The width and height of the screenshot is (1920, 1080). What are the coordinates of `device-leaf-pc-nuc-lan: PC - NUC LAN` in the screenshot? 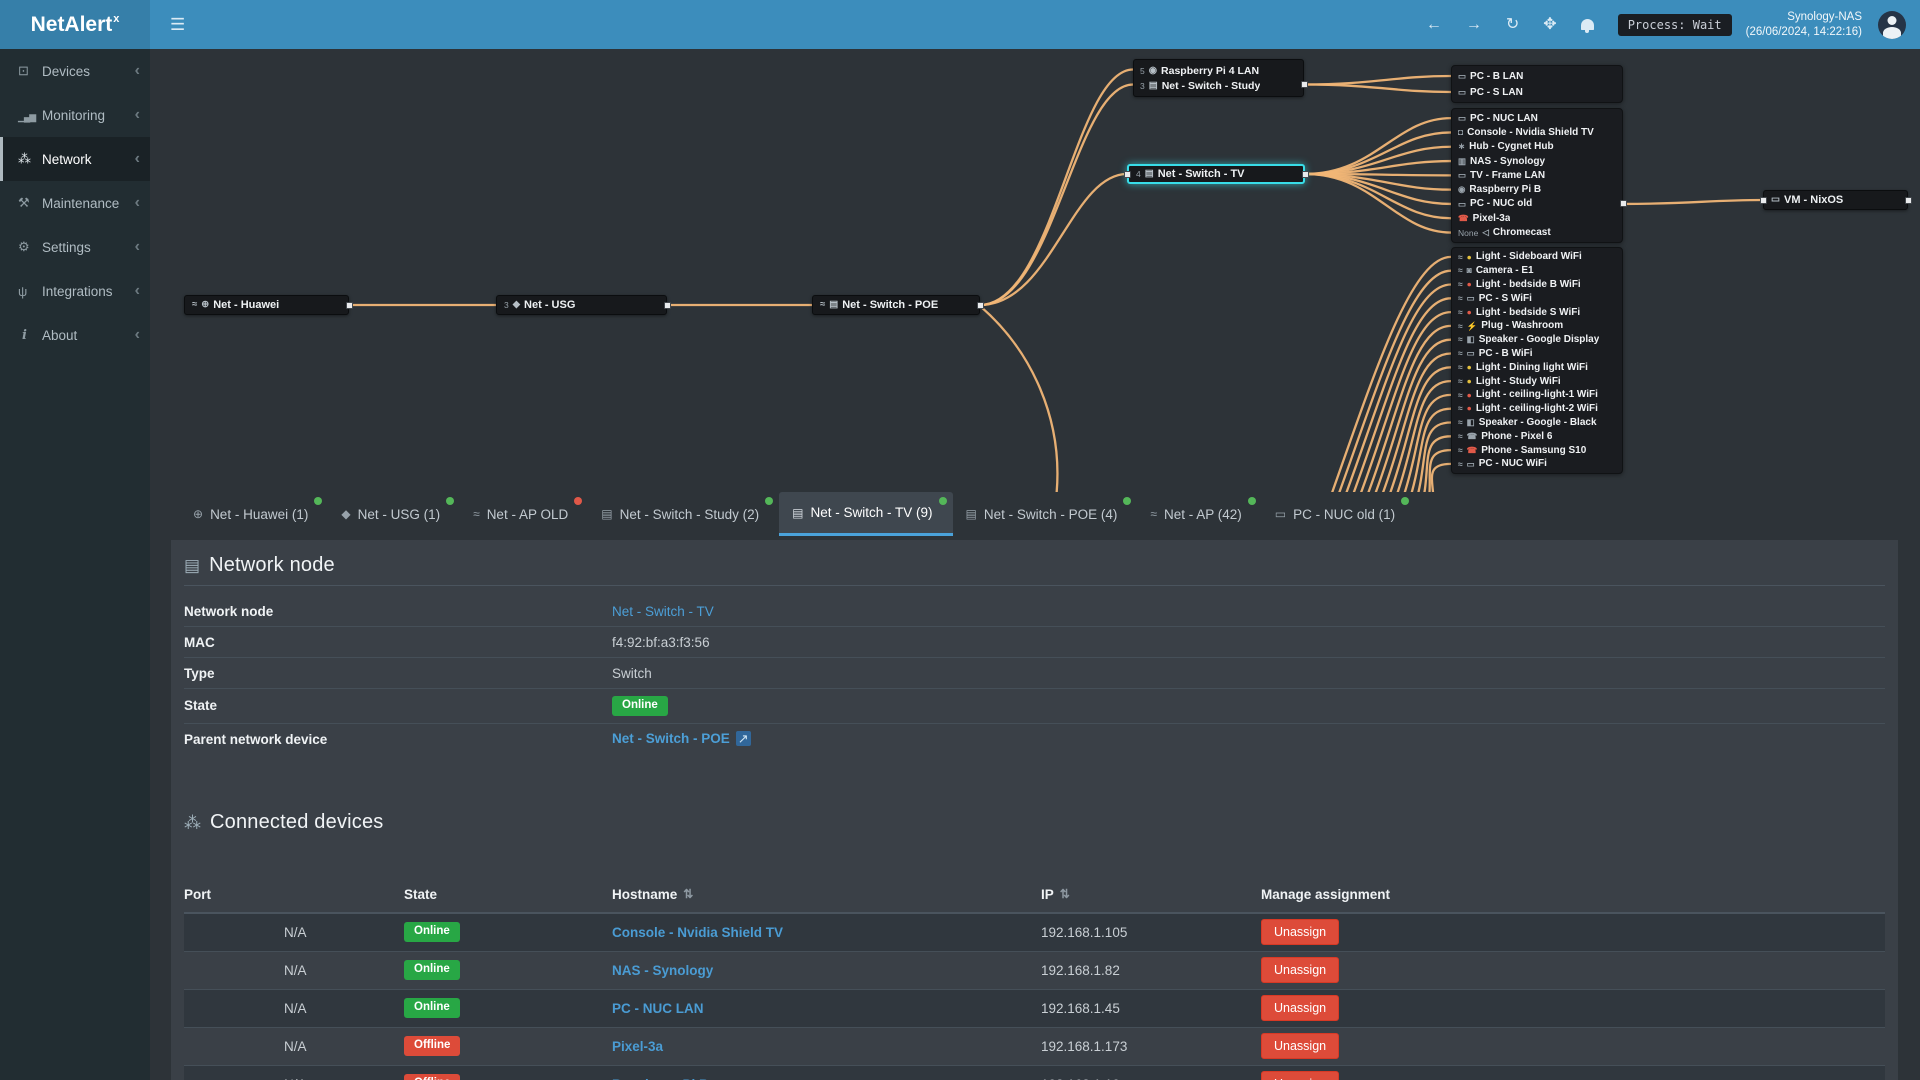 It's located at (1537, 118).